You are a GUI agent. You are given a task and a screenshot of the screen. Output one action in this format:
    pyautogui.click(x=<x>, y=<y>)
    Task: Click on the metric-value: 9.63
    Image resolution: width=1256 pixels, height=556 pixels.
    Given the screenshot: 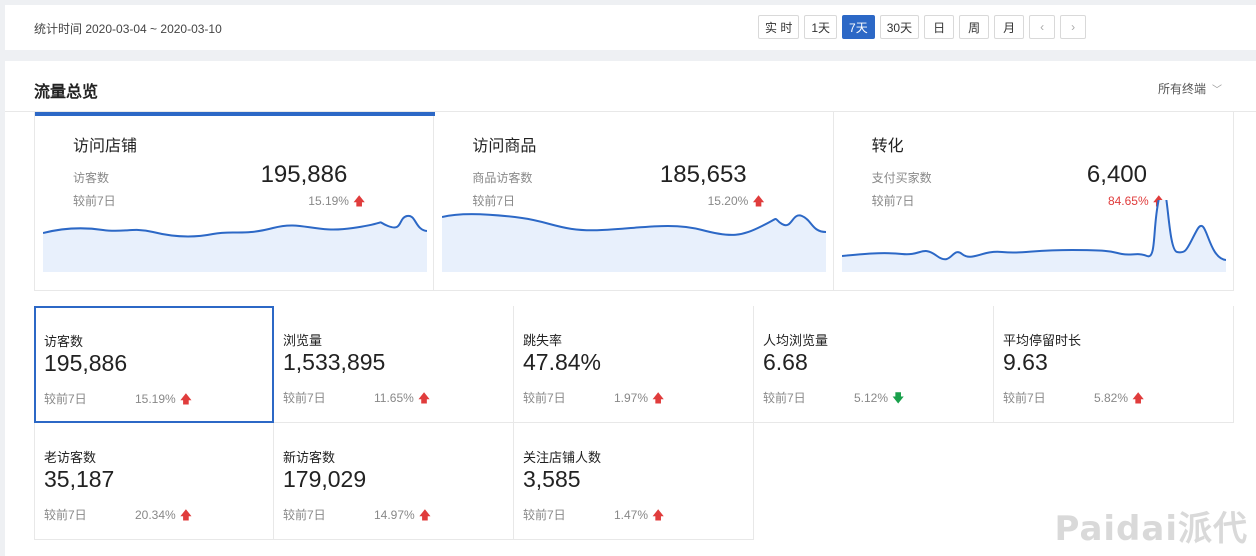 What is the action you would take?
    pyautogui.click(x=1025, y=362)
    